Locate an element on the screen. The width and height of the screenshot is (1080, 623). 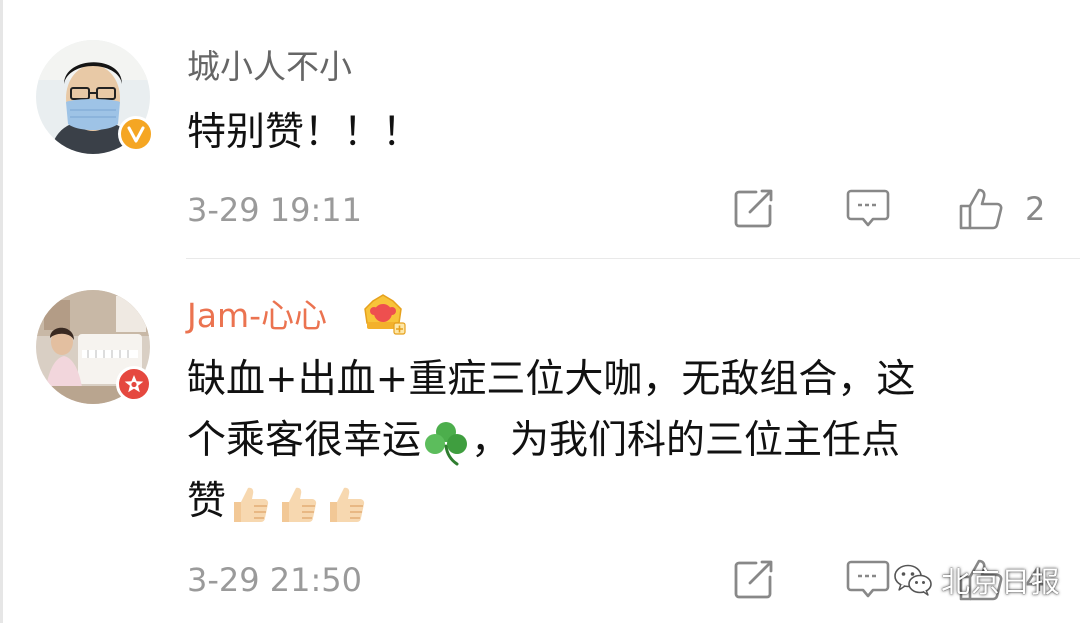
watermark-text: 北京日报 is located at coordinates (1001, 582).